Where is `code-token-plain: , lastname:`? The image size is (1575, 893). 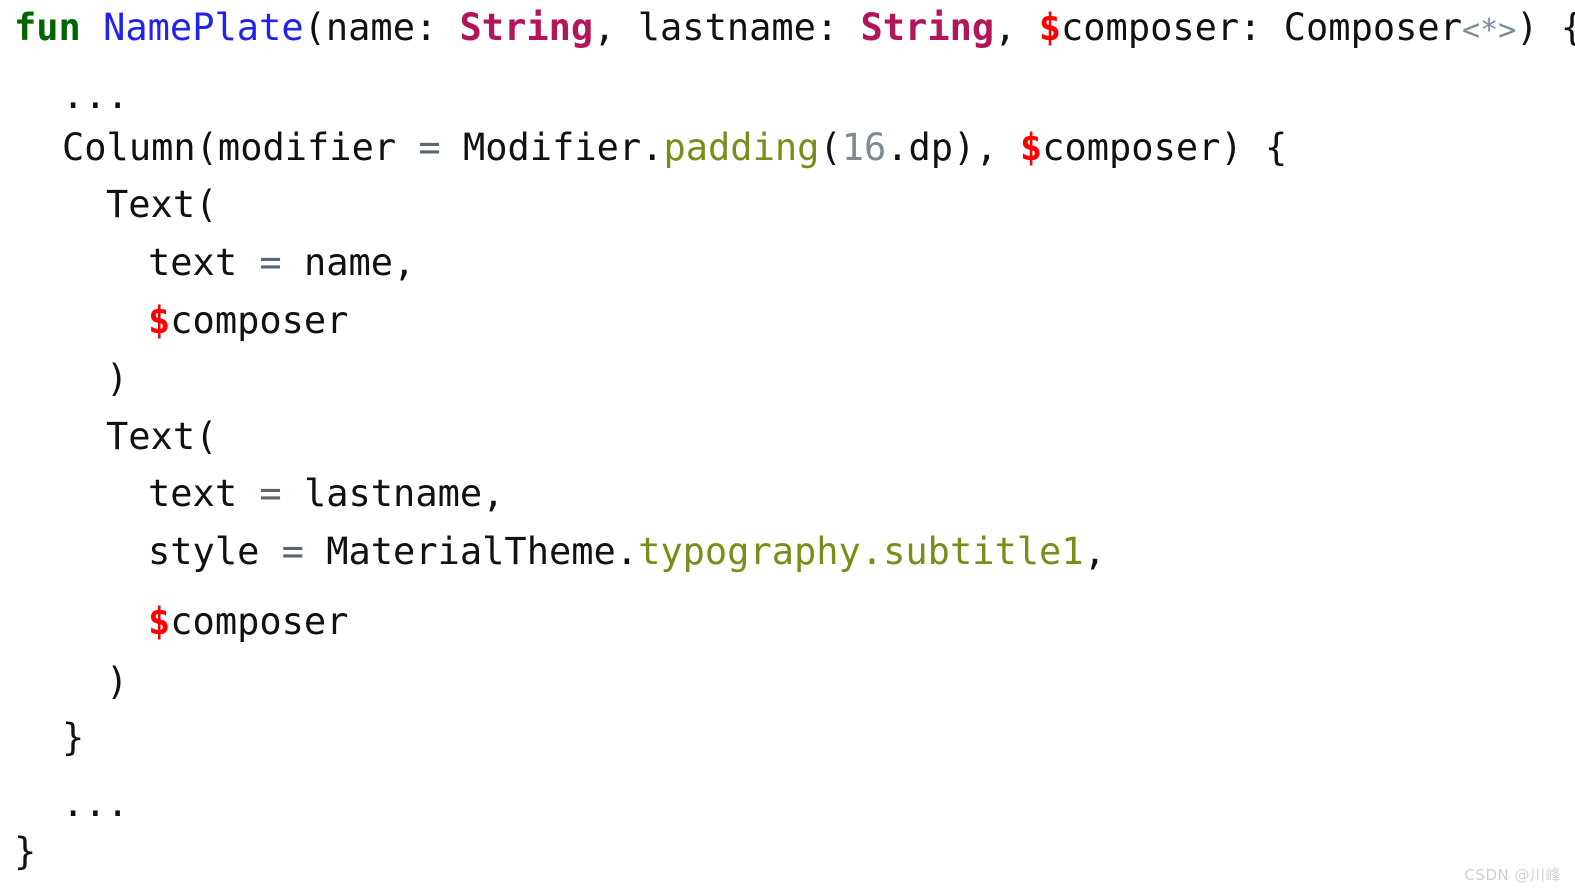
code-token-plain: , lastname: is located at coordinates (727, 27).